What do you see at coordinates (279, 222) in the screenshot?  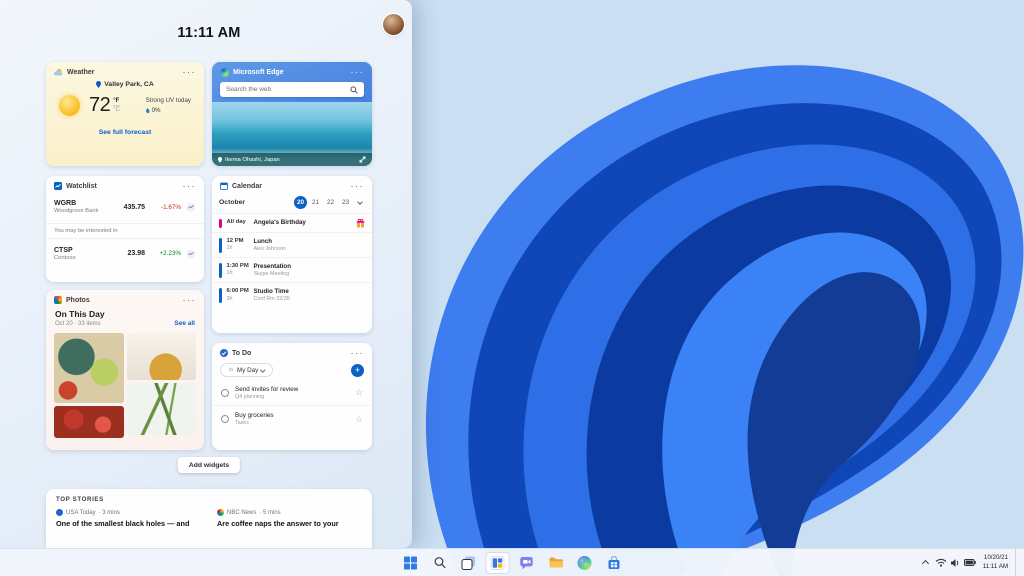 I see `event-title: Angela's Birthday` at bounding box center [279, 222].